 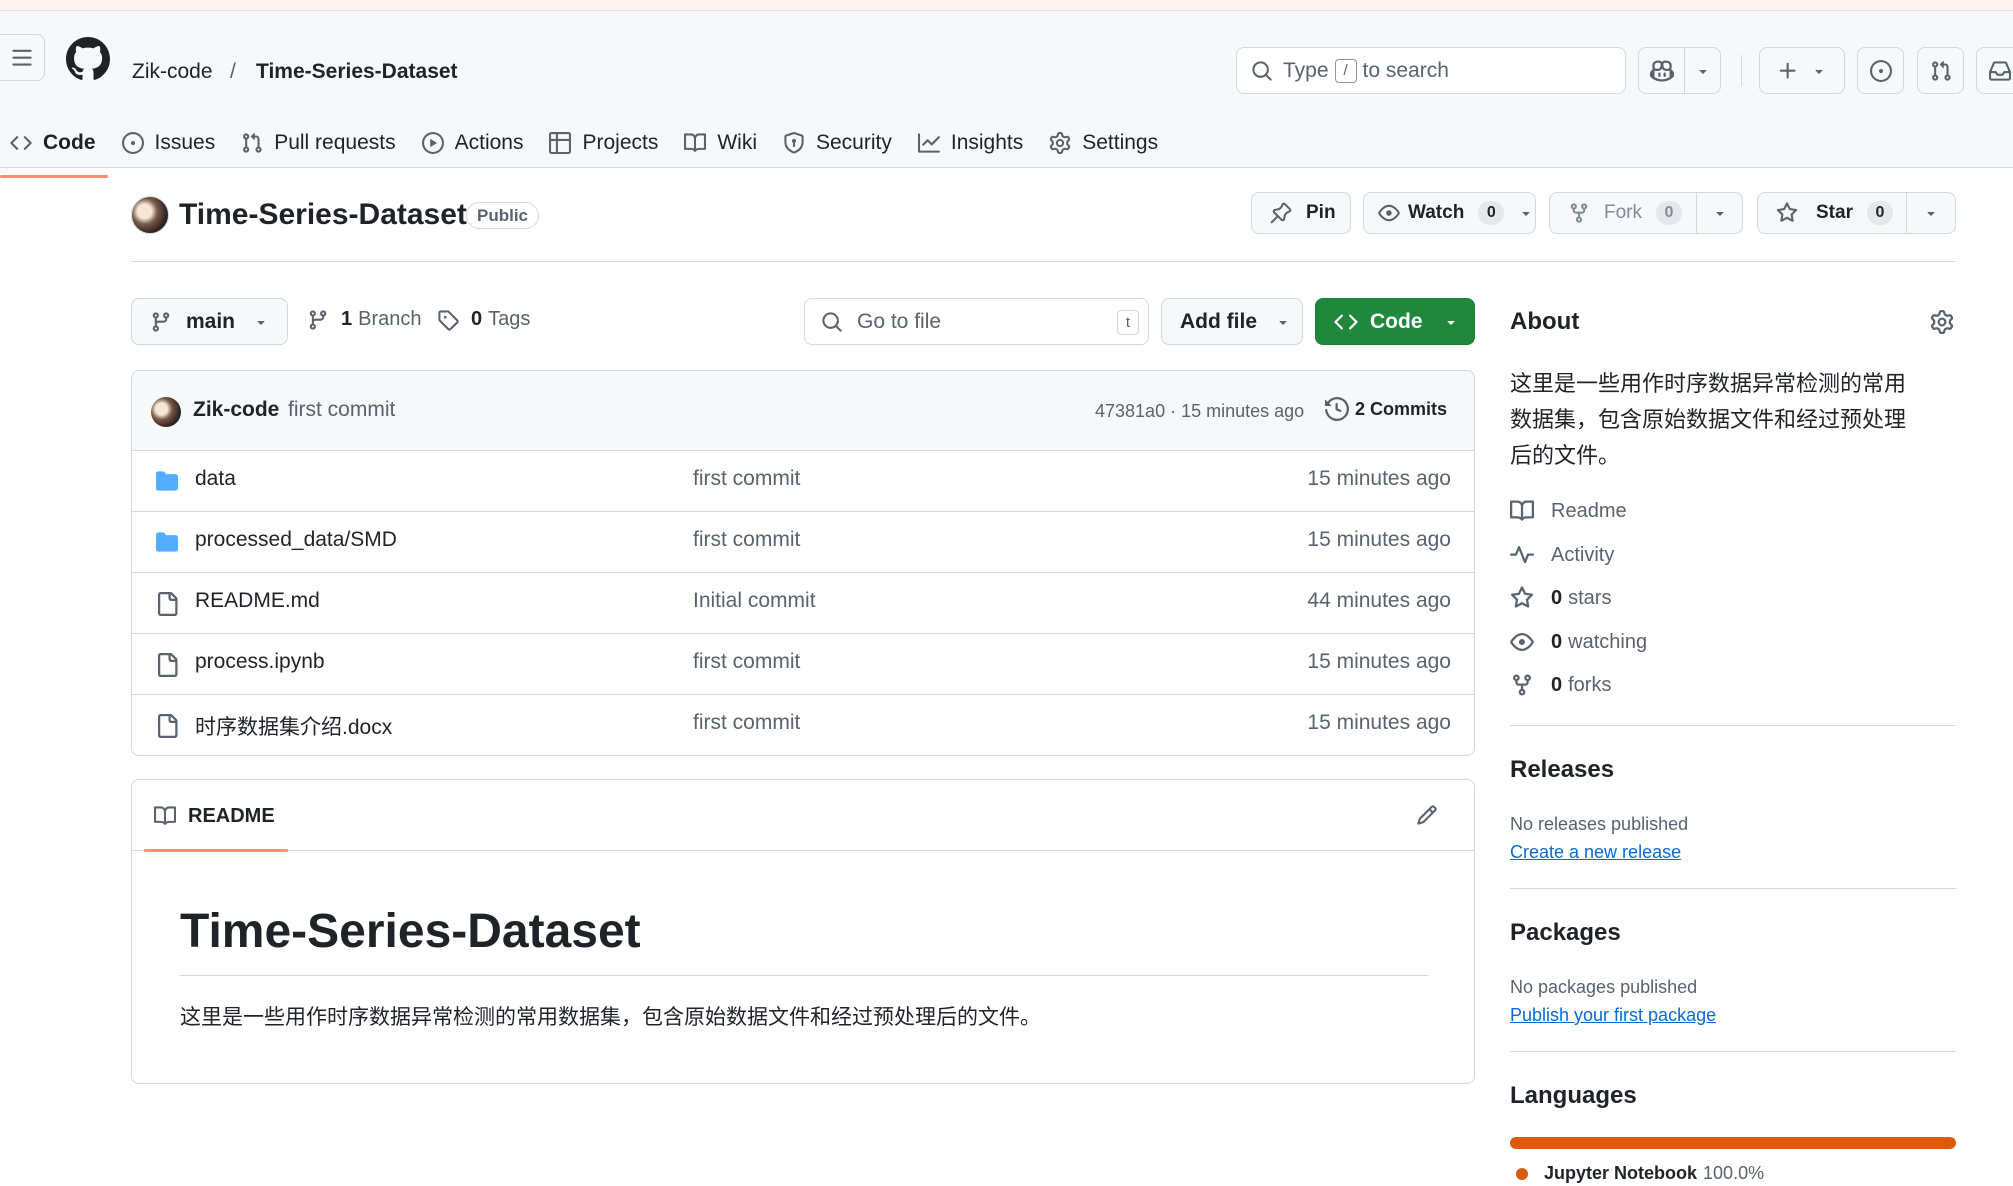 I want to click on forks-link: 0 forks, so click(x=1560, y=685).